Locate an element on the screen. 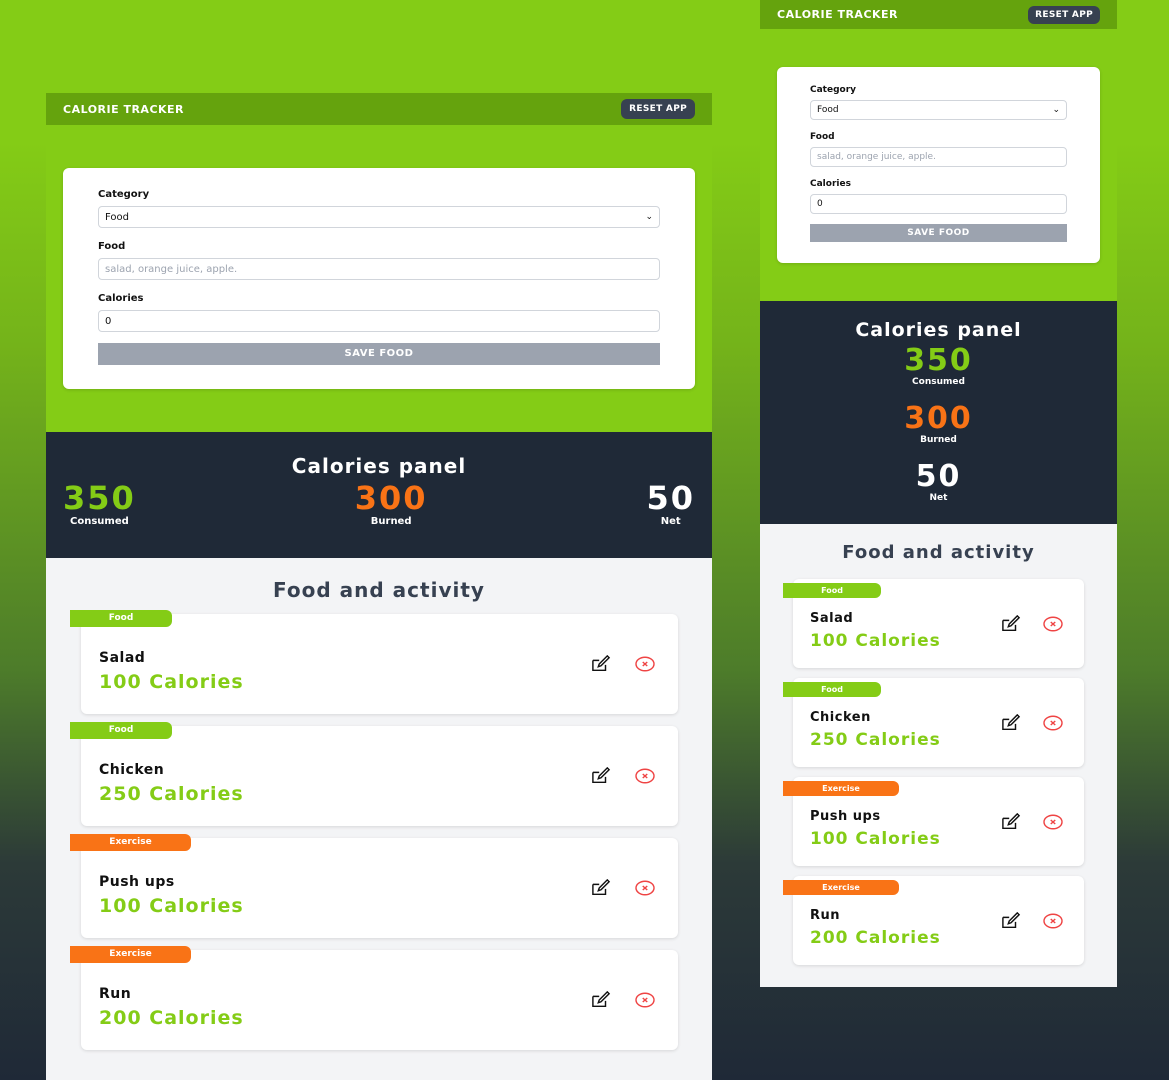 The image size is (1169, 1080). stats-row: 350 Consumed 300 Burned 50 Net is located at coordinates (379, 503).